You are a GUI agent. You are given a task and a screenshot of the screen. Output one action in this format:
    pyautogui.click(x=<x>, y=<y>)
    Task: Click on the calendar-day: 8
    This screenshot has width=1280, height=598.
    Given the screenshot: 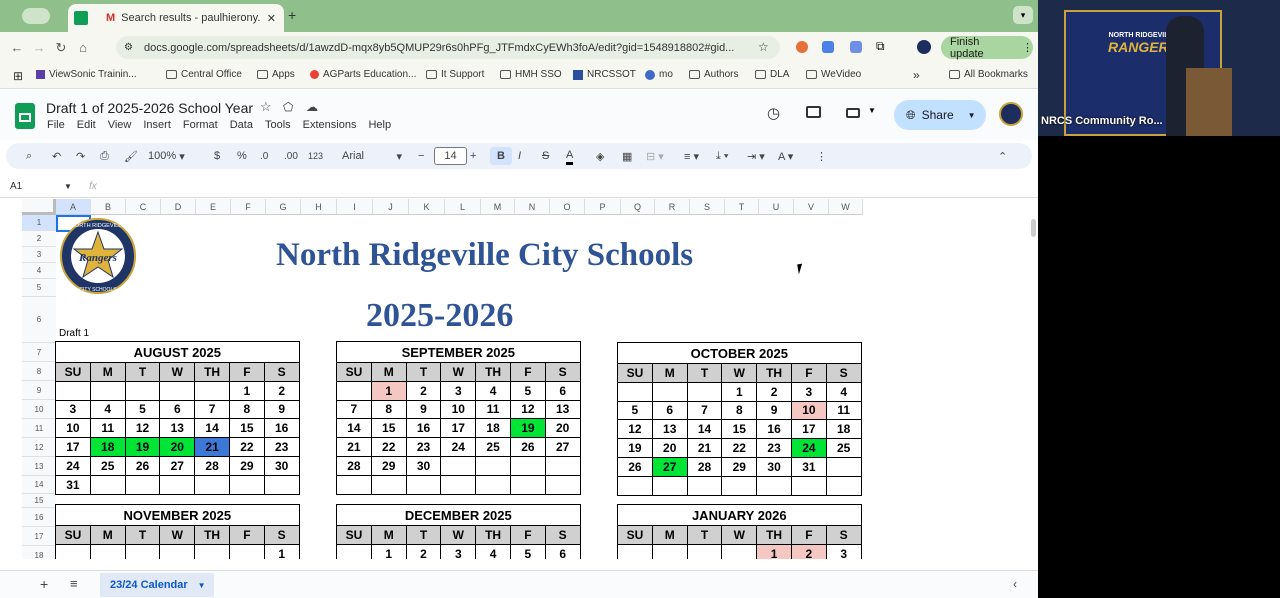 What is the action you would take?
    pyautogui.click(x=246, y=409)
    